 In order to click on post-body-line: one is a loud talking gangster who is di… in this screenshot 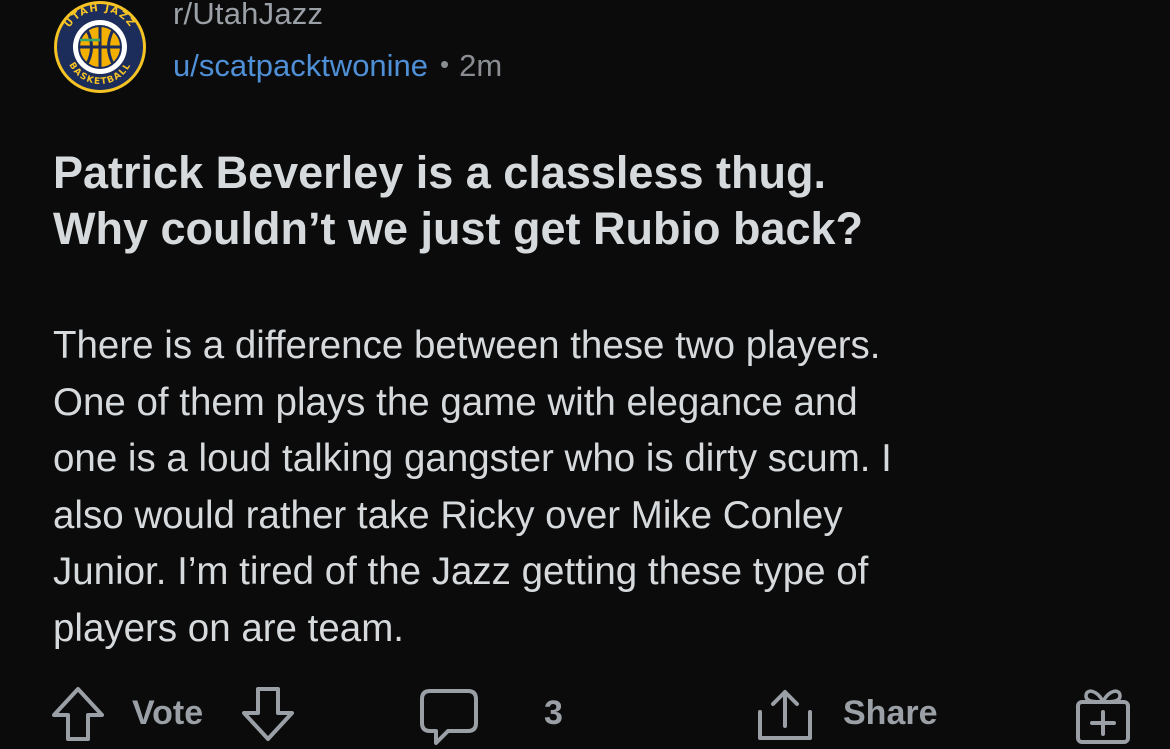, I will do `click(472, 458)`.